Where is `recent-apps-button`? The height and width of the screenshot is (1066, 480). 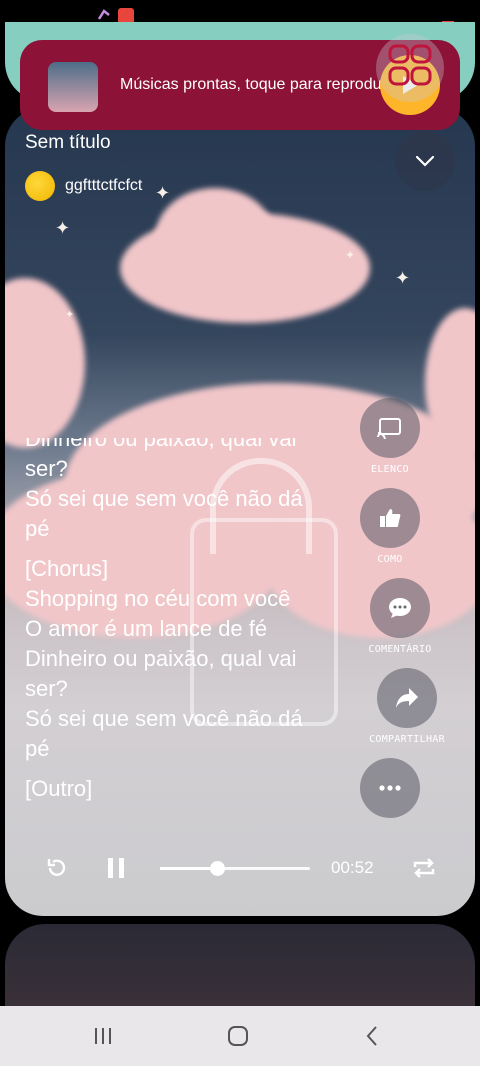
recent-apps-button is located at coordinates (103, 1036).